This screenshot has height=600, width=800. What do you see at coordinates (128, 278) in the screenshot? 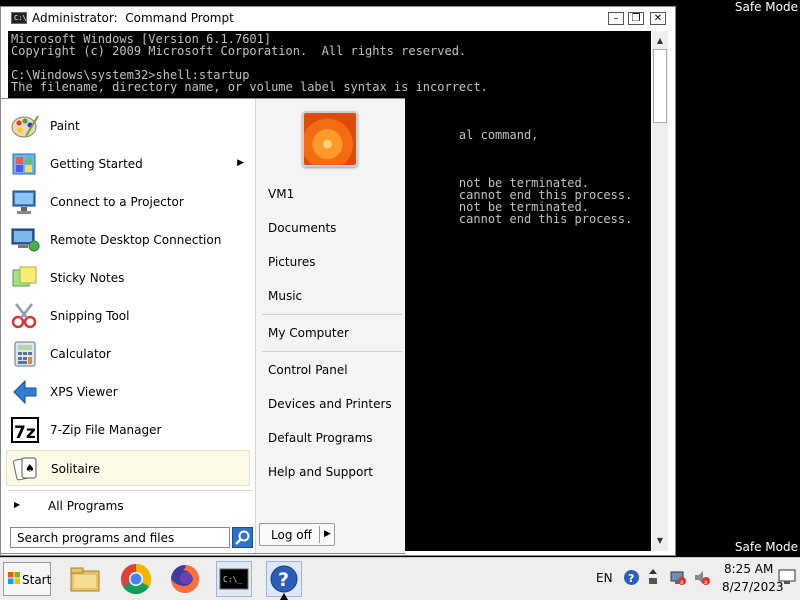
I see `program-item-sticky-notes: Sticky Notes` at bounding box center [128, 278].